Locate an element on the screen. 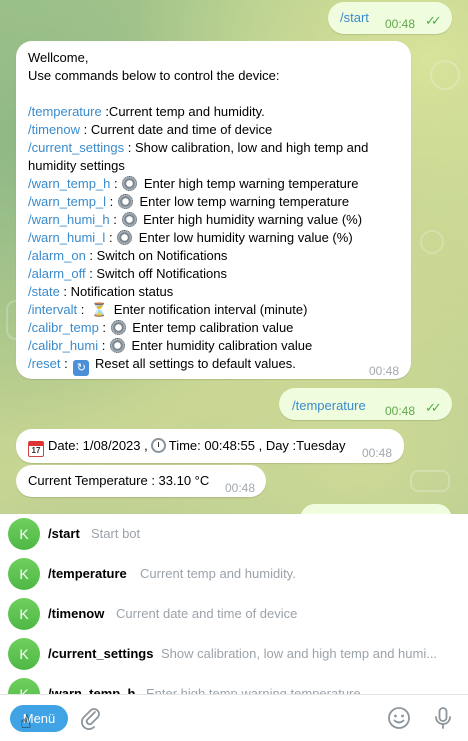  hourglass-icon: ⏳ is located at coordinates (99, 309).